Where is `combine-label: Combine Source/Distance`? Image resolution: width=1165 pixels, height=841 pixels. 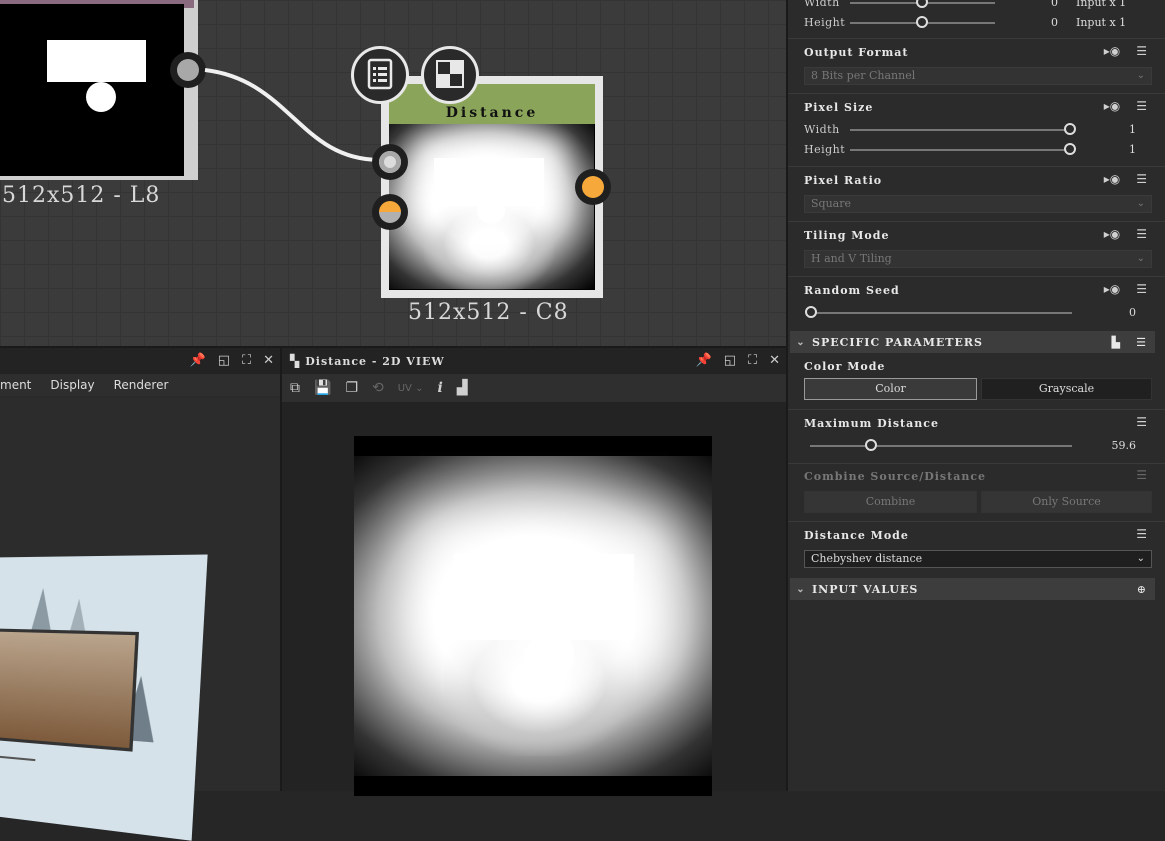
combine-label: Combine Source/Distance is located at coordinates (895, 476).